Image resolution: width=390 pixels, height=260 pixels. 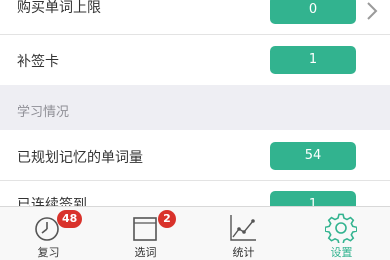 What do you see at coordinates (48, 252) in the screenshot?
I see `tab-review-label: 复习` at bounding box center [48, 252].